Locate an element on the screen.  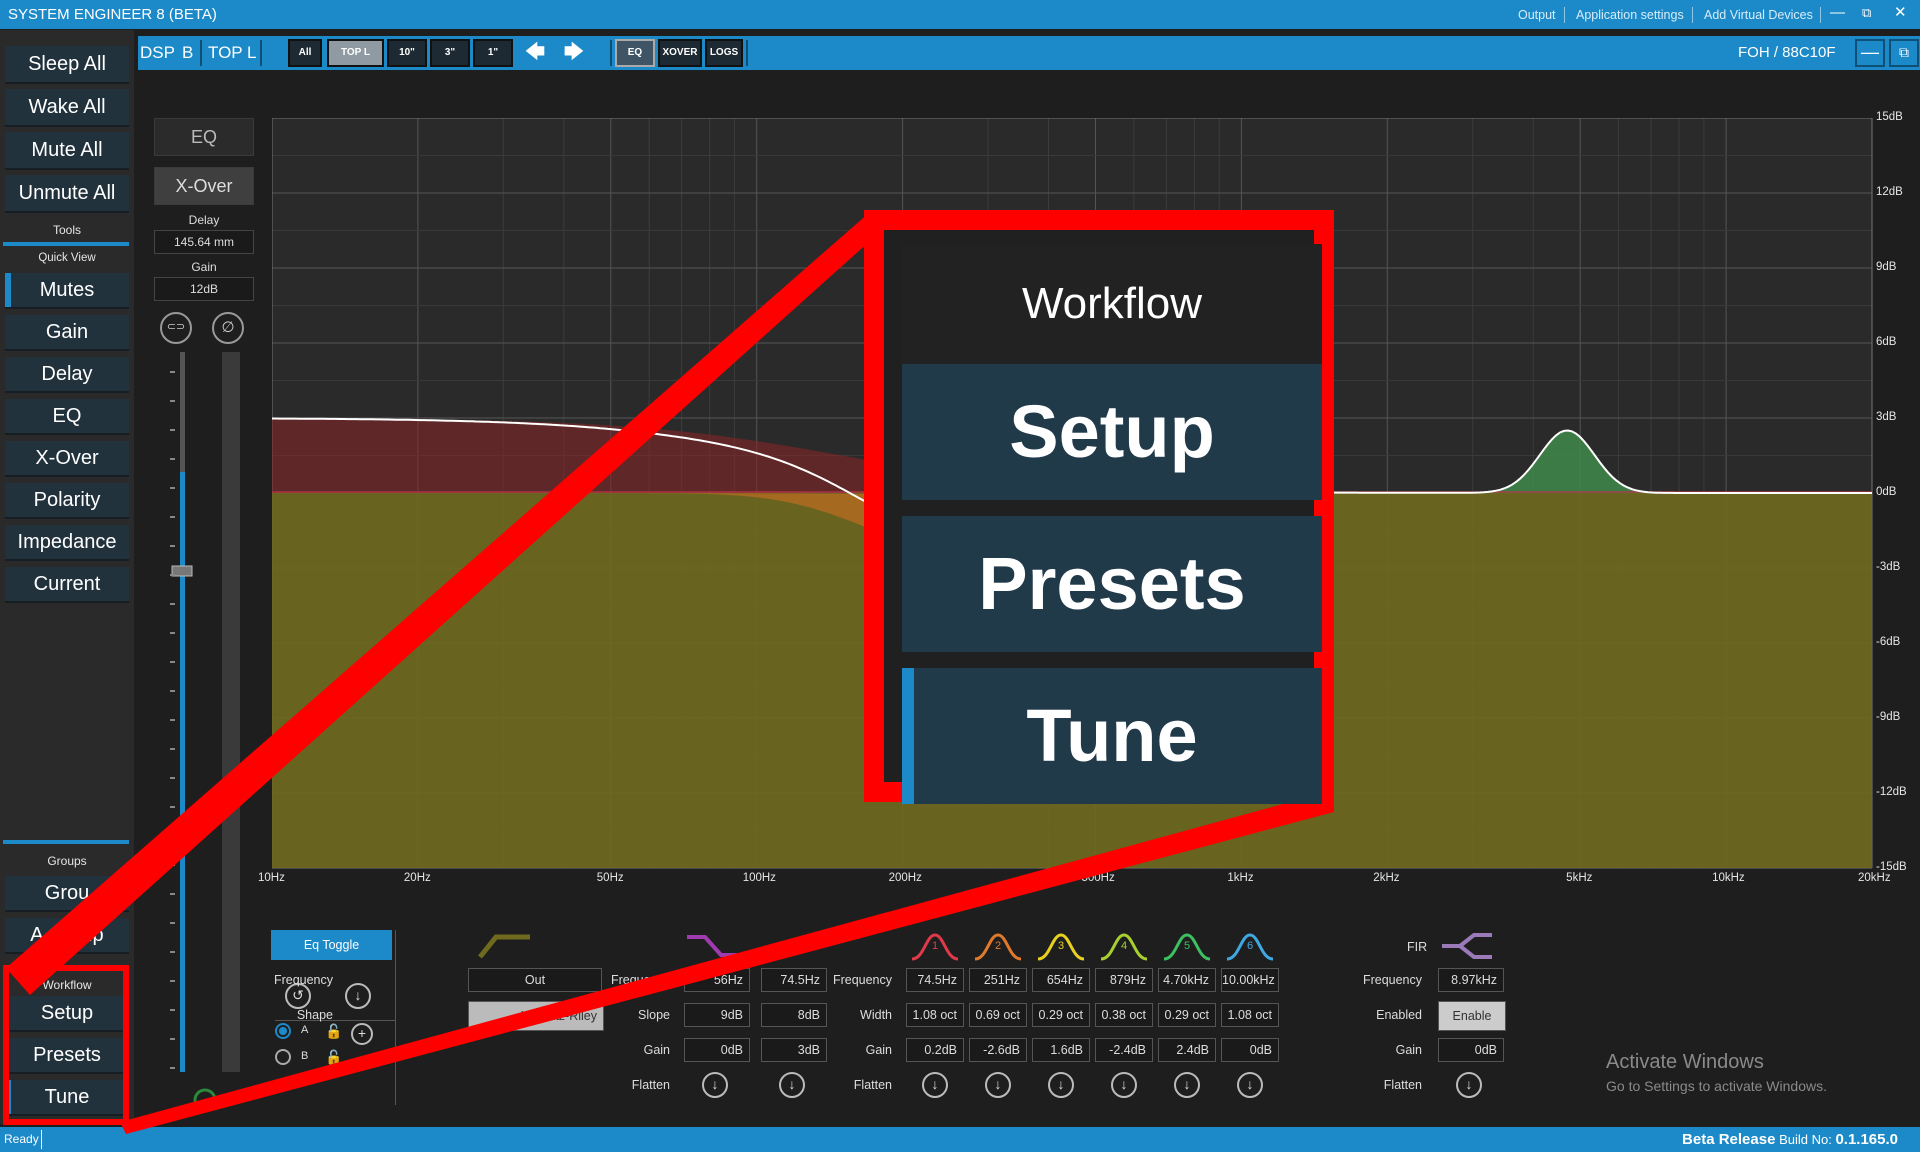
high-shelf-icon is located at coordinates (797, 946).